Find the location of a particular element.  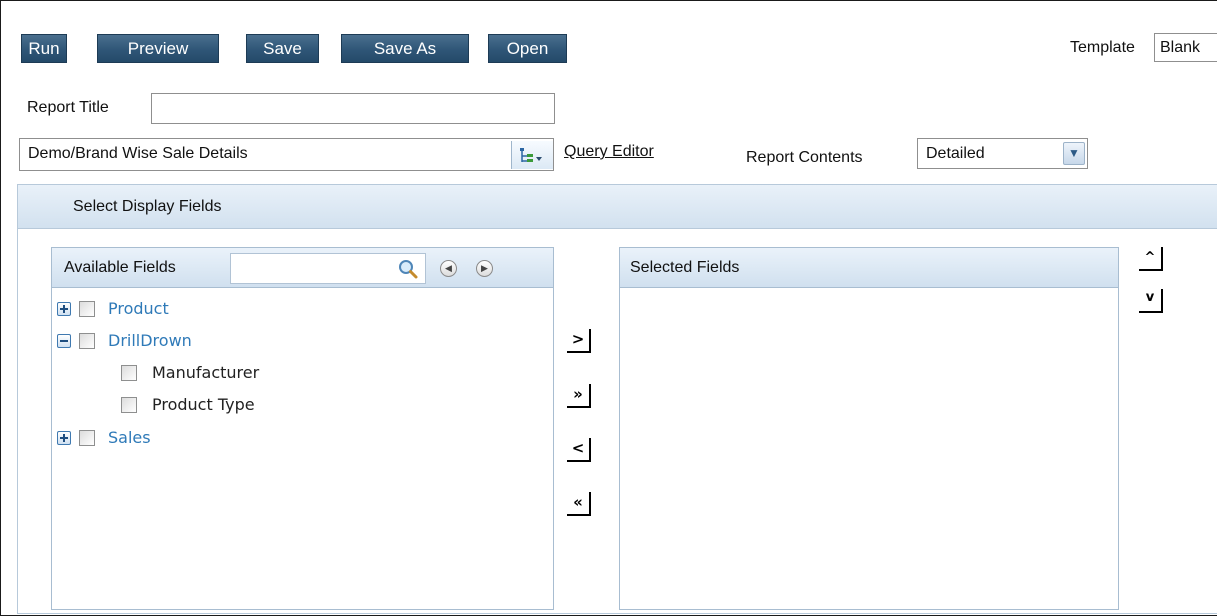

preview-button: Preview is located at coordinates (158, 48).